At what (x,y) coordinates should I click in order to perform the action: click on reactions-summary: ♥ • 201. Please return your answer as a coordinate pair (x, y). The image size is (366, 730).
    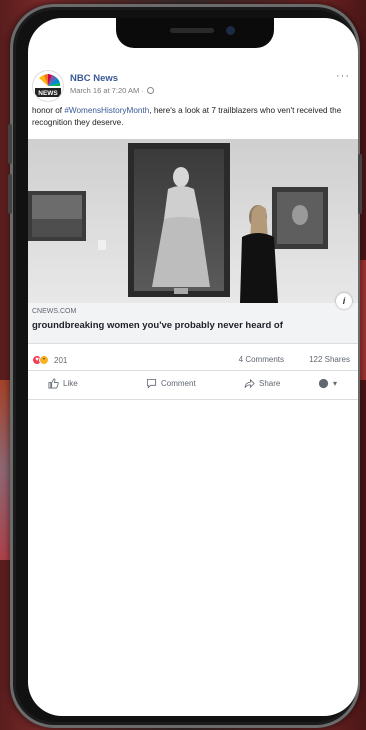
    Looking at the image, I should click on (49, 360).